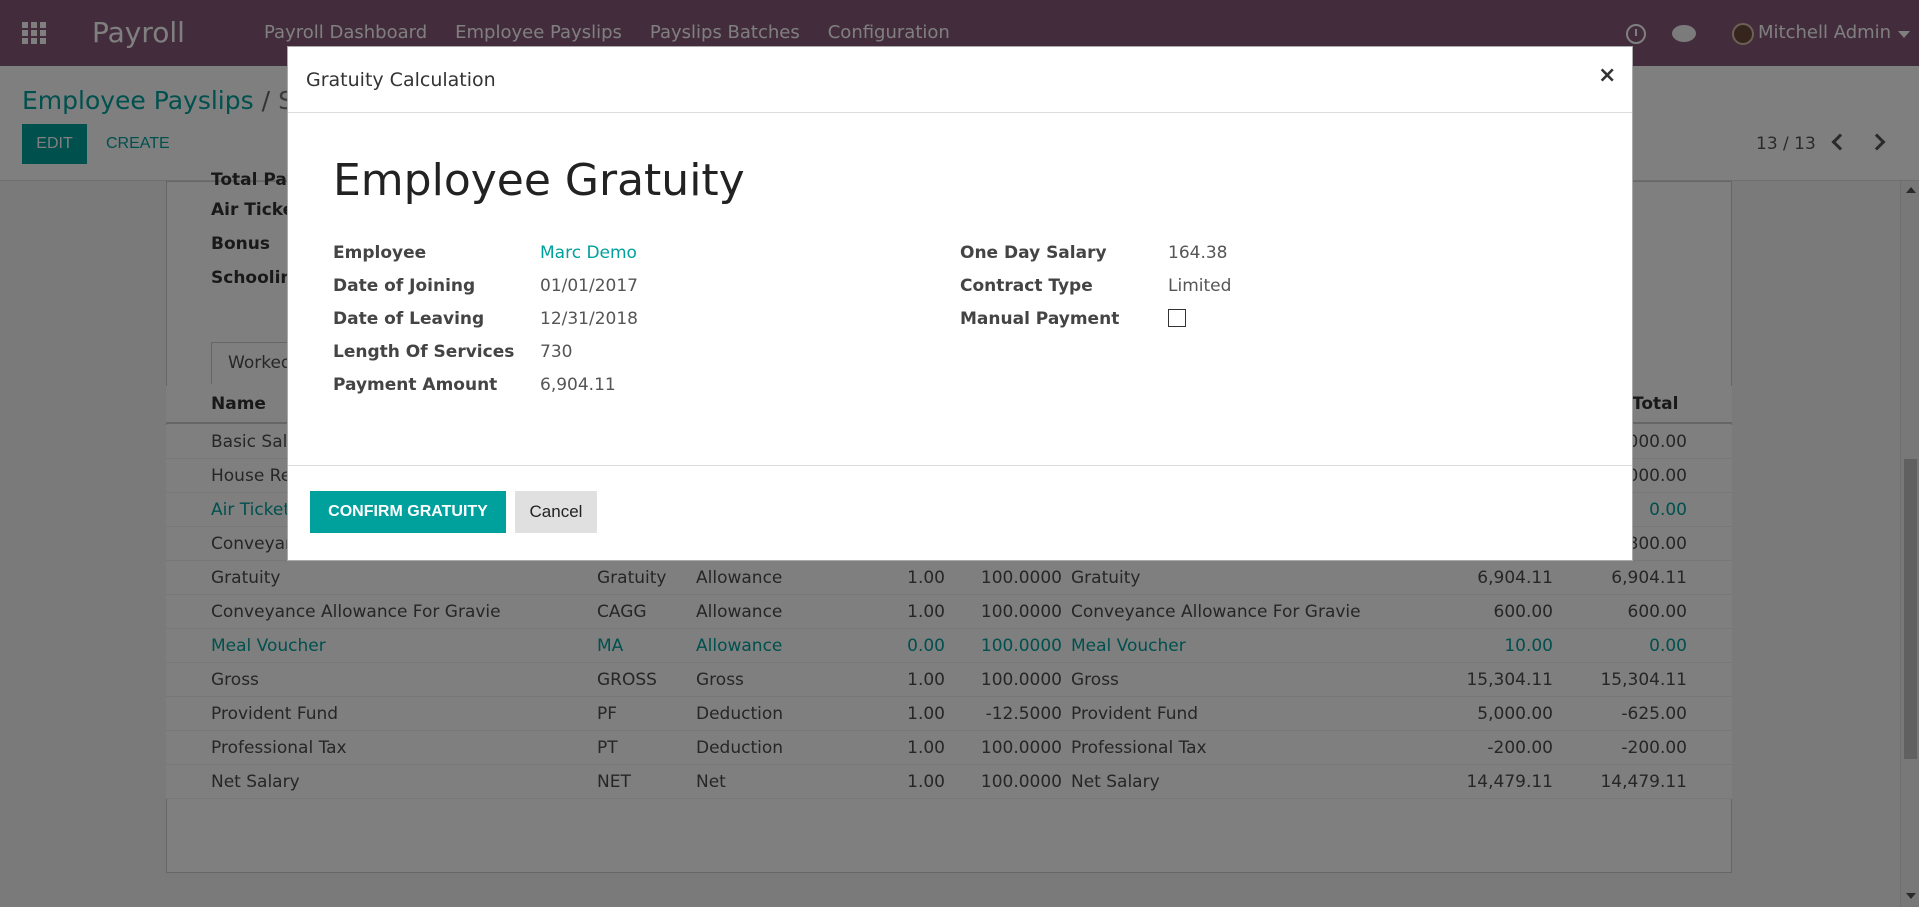  What do you see at coordinates (588, 253) in the screenshot?
I see `employee-link: Marc Demo` at bounding box center [588, 253].